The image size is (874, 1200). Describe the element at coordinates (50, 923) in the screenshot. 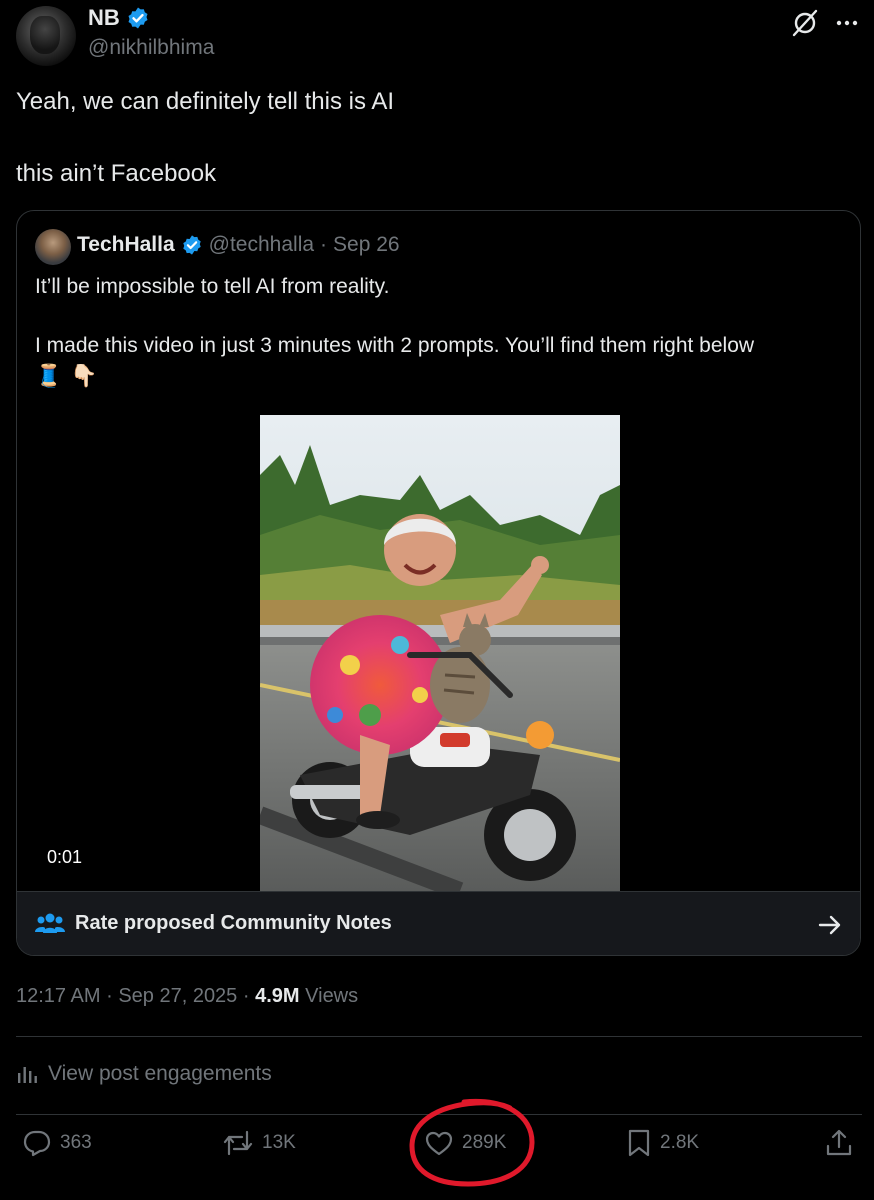

I see `community-notes-icon` at that location.